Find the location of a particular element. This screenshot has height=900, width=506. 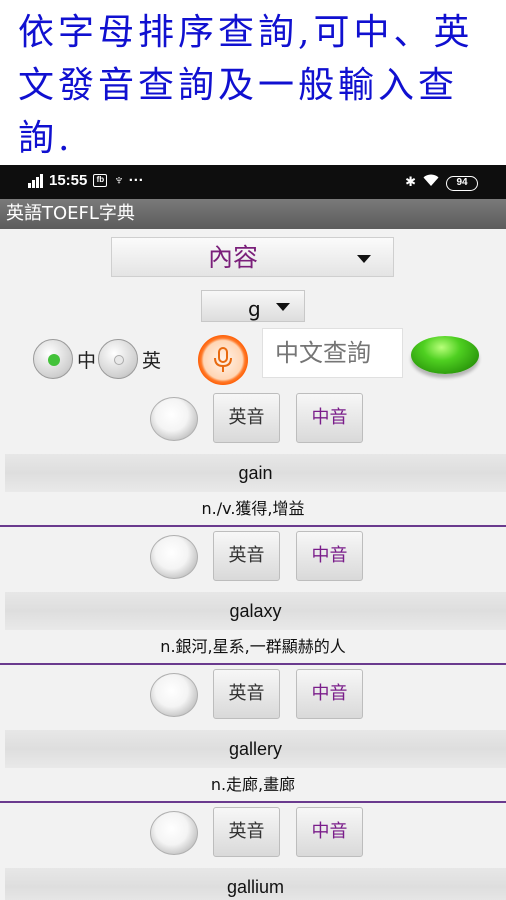

status-right: ✱ 94 is located at coordinates (441, 182).